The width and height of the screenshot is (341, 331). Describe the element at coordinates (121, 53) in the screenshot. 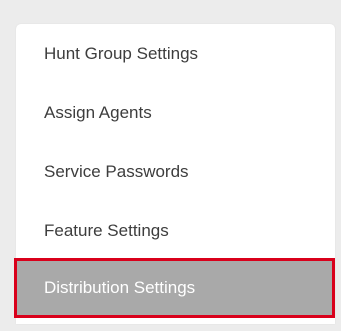

I see `menu-item-label: Hunt Group Settings` at that location.